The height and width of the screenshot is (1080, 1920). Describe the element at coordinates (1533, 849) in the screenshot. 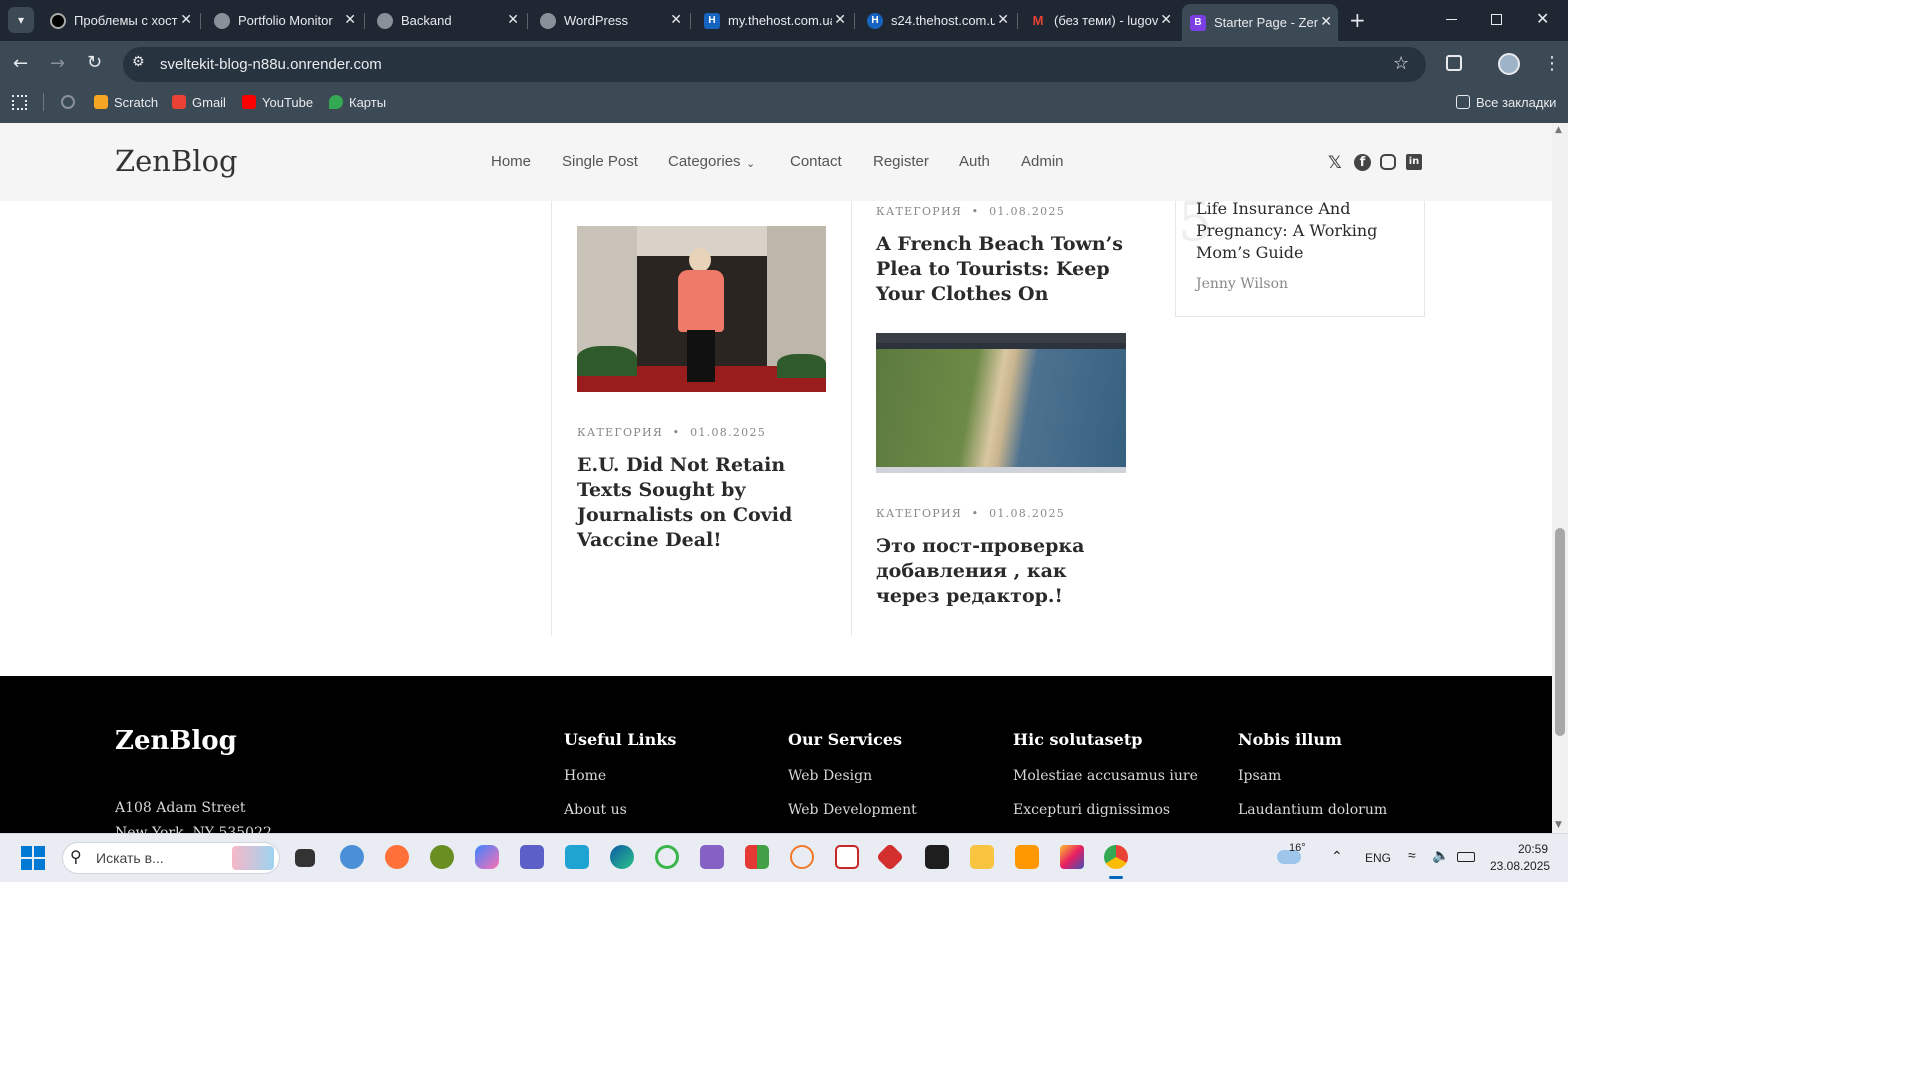

I see `clock-time: 20:59` at that location.